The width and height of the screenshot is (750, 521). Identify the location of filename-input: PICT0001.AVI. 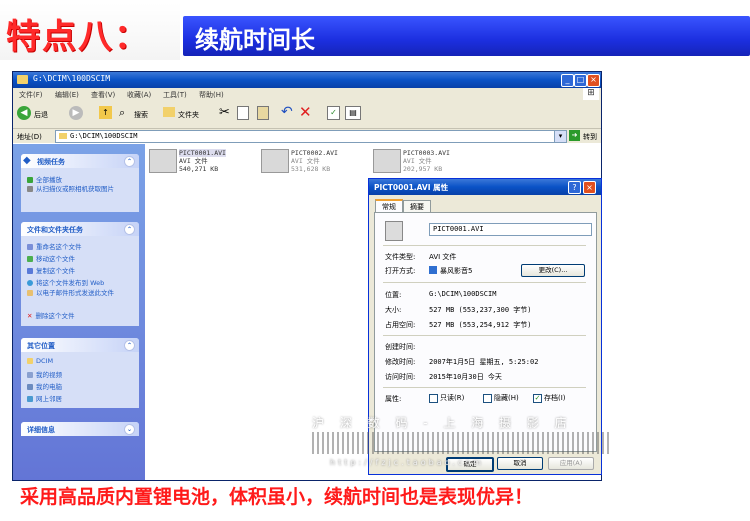
(510, 229).